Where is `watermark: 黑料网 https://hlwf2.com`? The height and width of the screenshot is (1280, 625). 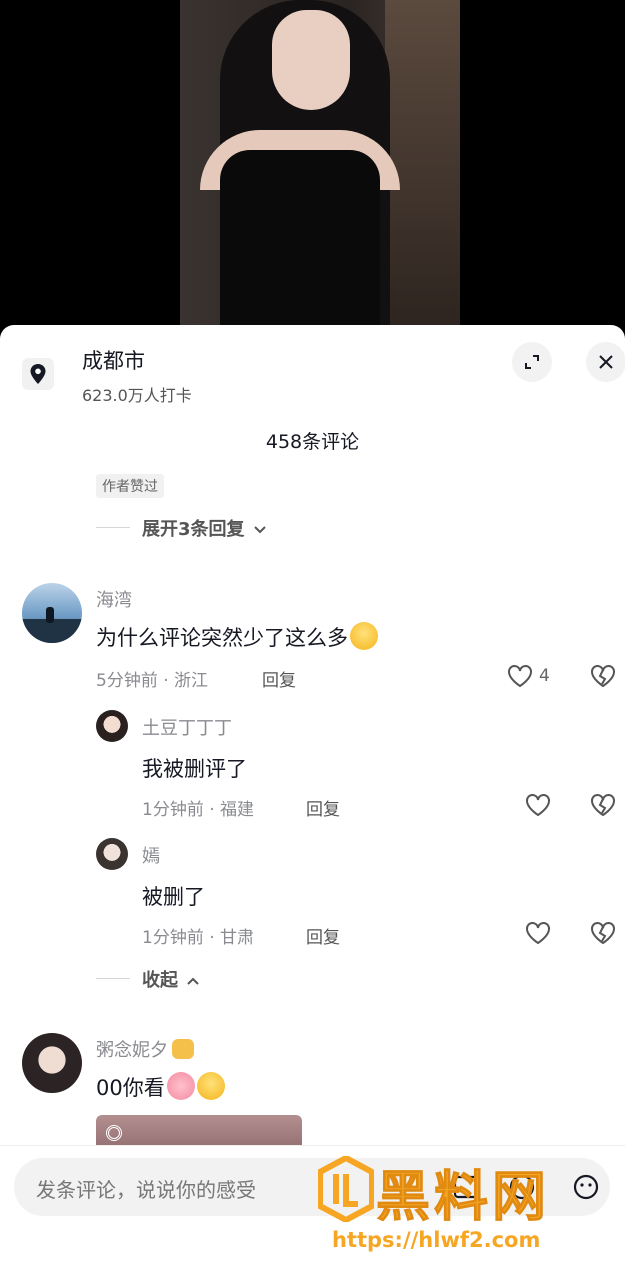
watermark: 黑料网 https://hlwf2.com is located at coordinates (463, 1206).